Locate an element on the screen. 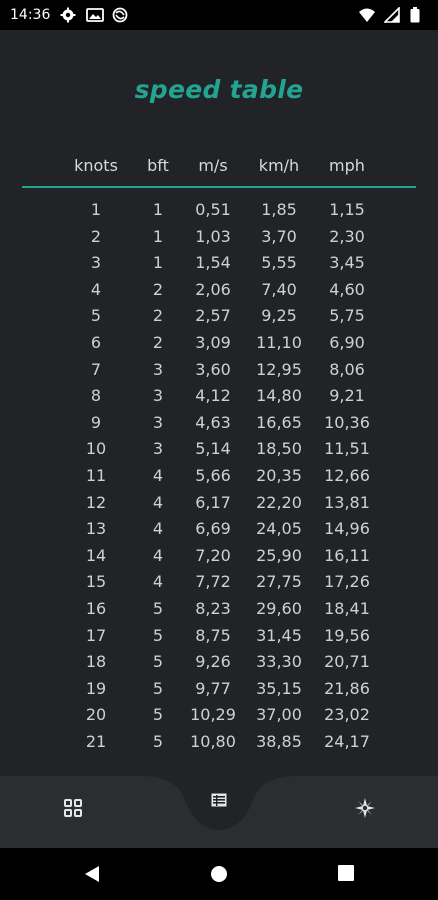  table-row: 14 4 7,20 25,90 16,11 is located at coordinates (219, 559).